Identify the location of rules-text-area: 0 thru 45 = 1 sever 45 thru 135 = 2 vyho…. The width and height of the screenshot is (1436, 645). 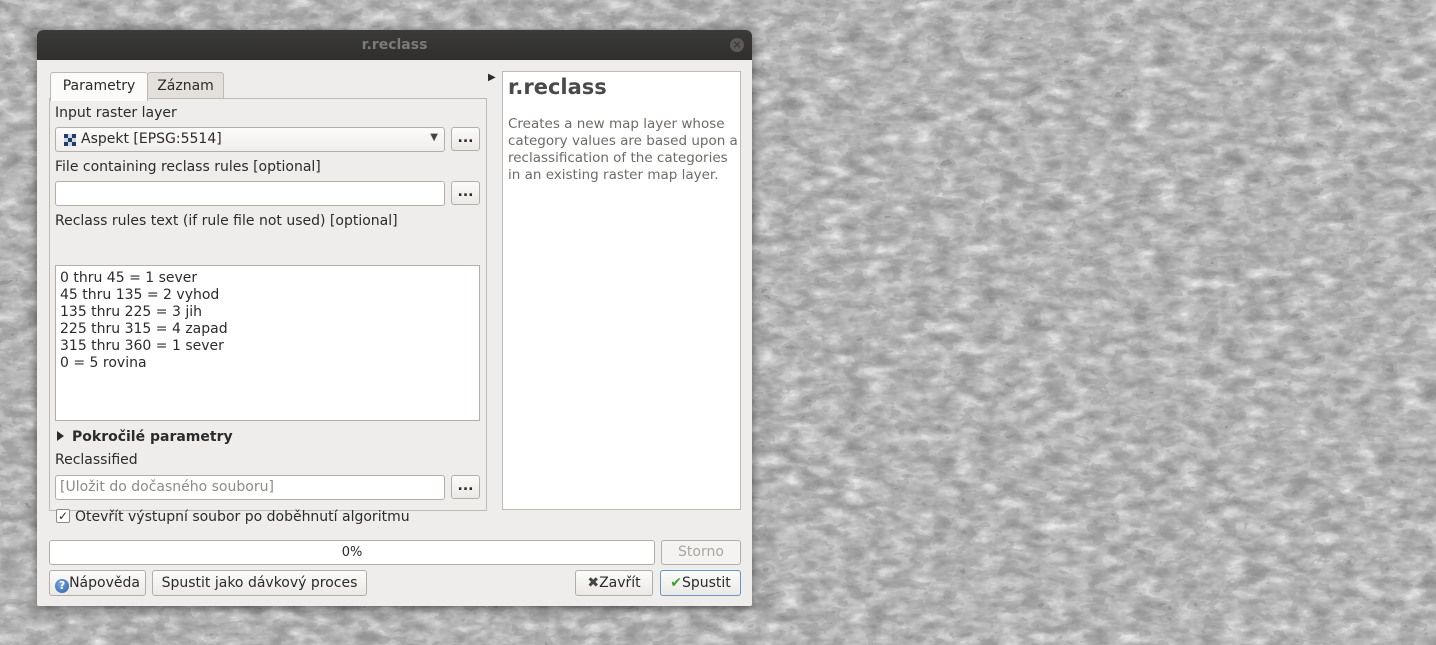
(267, 343).